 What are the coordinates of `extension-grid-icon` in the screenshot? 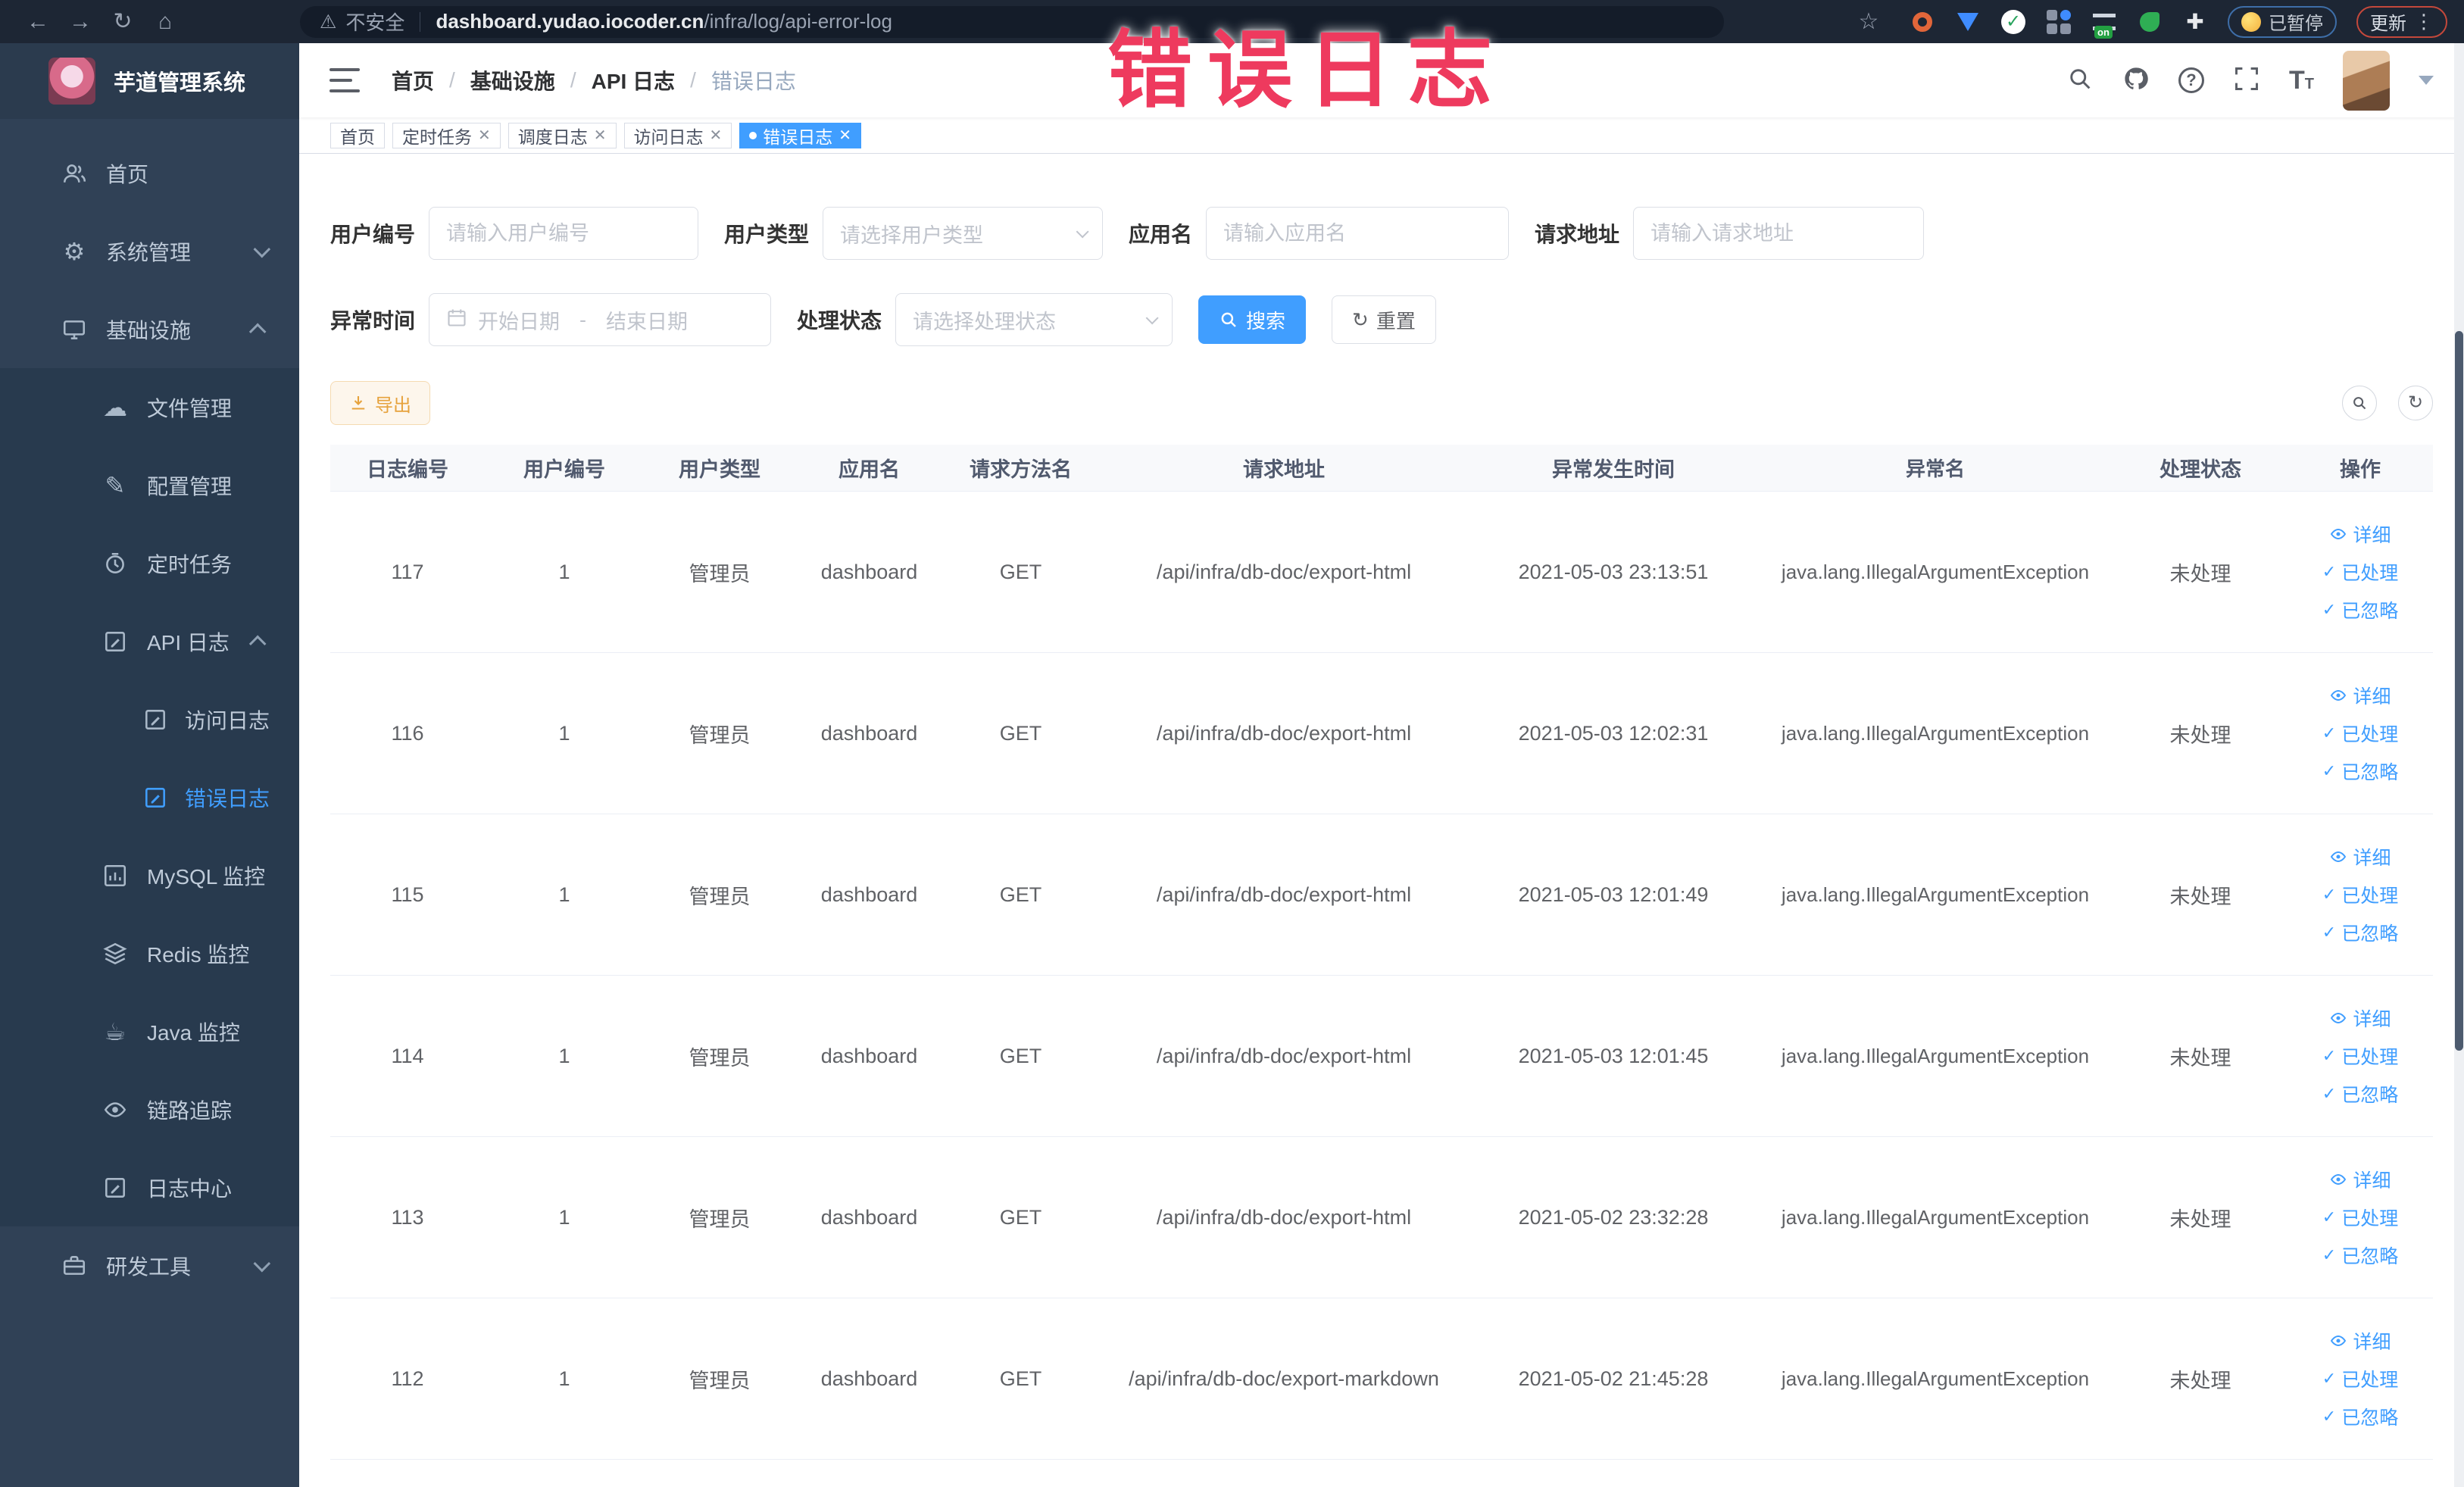 It's located at (2059, 22).